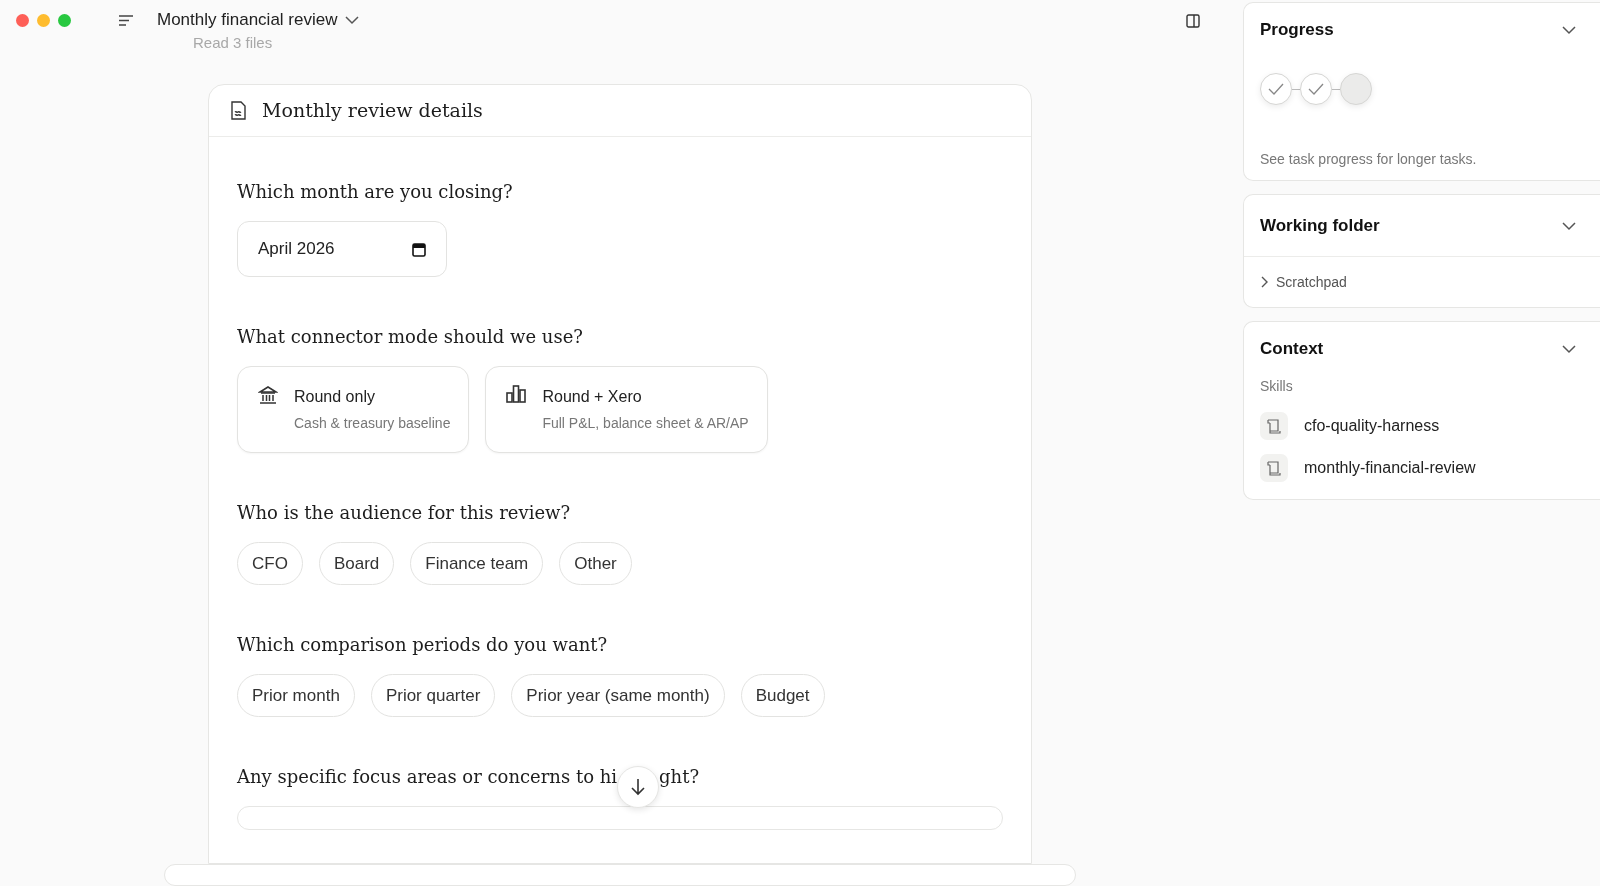  I want to click on scroll-down-button, so click(638, 786).